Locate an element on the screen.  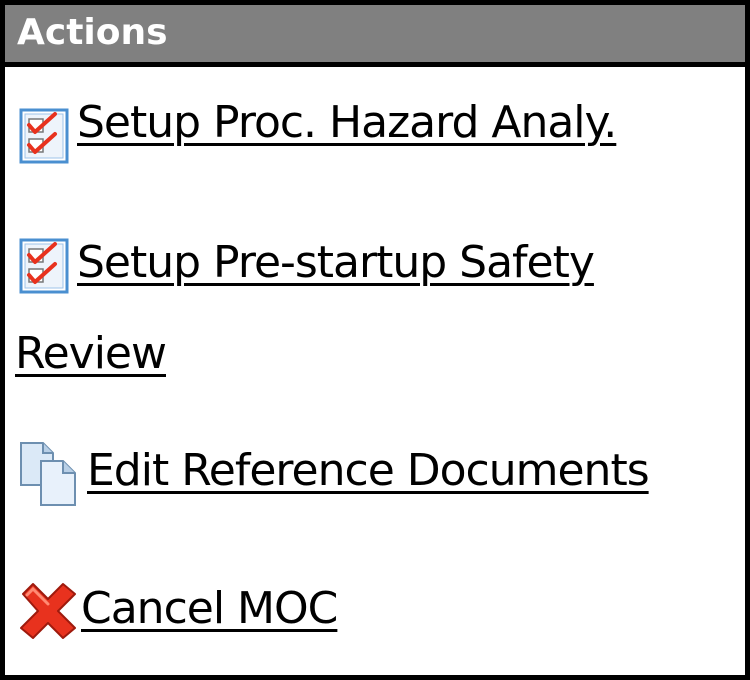
panel-header: Actions is located at coordinates (375, 36).